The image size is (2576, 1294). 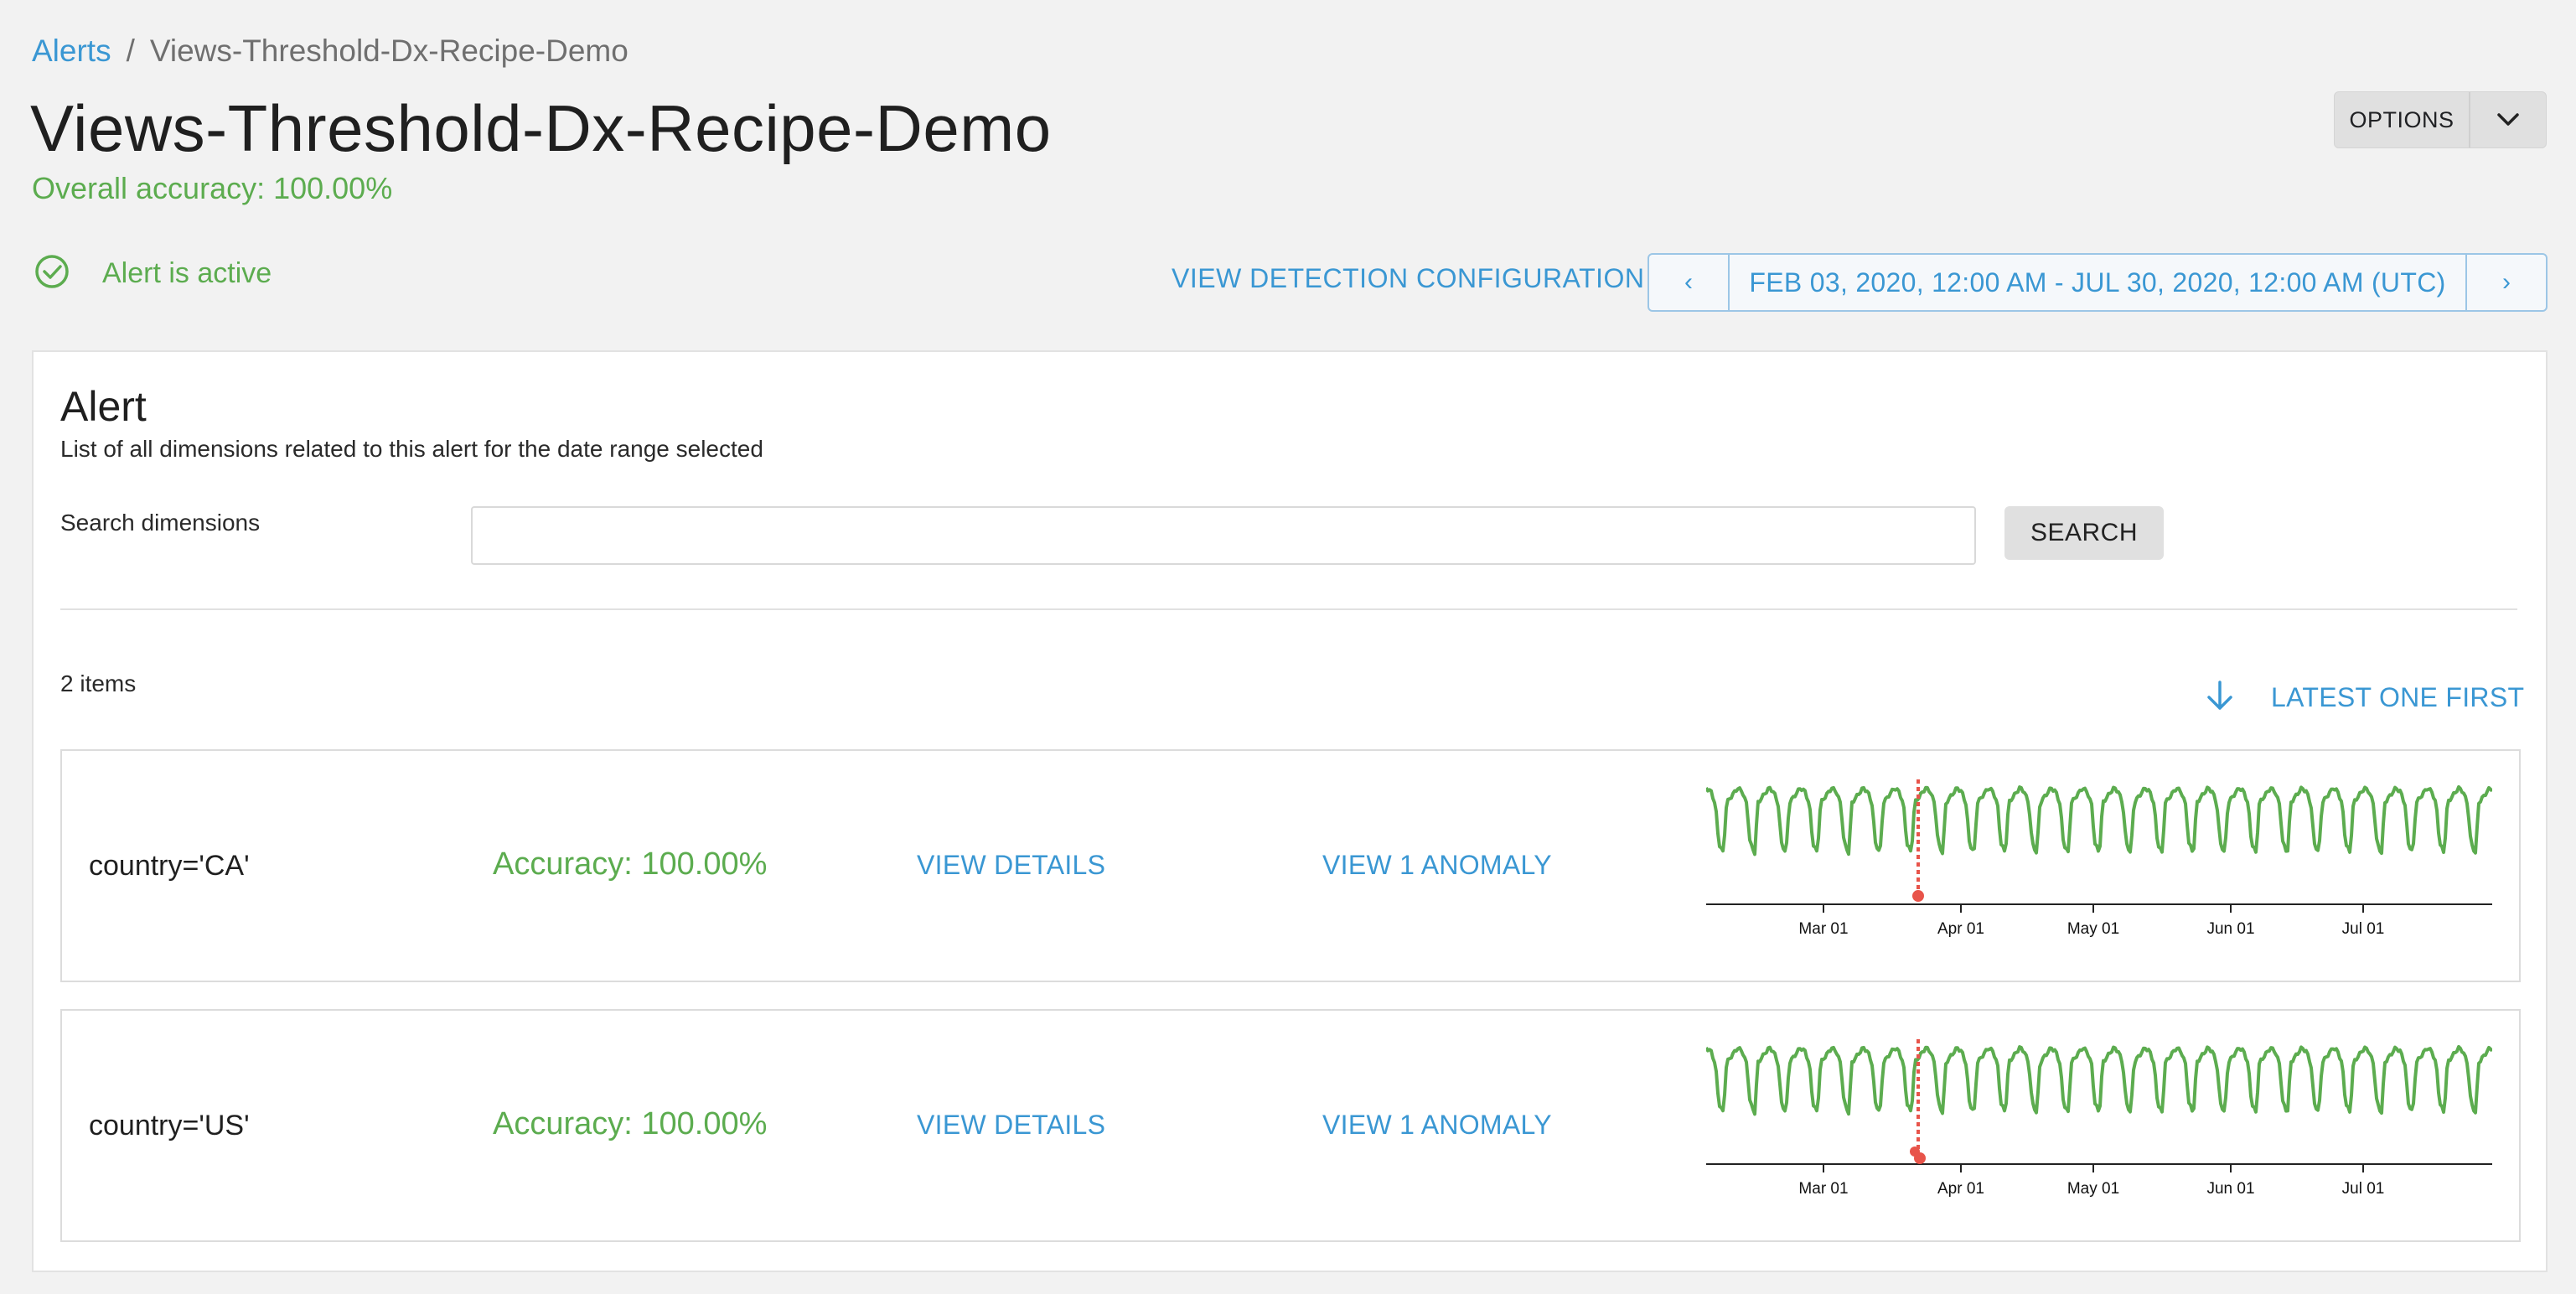 I want to click on alert-status: Alert is active, so click(x=153, y=273).